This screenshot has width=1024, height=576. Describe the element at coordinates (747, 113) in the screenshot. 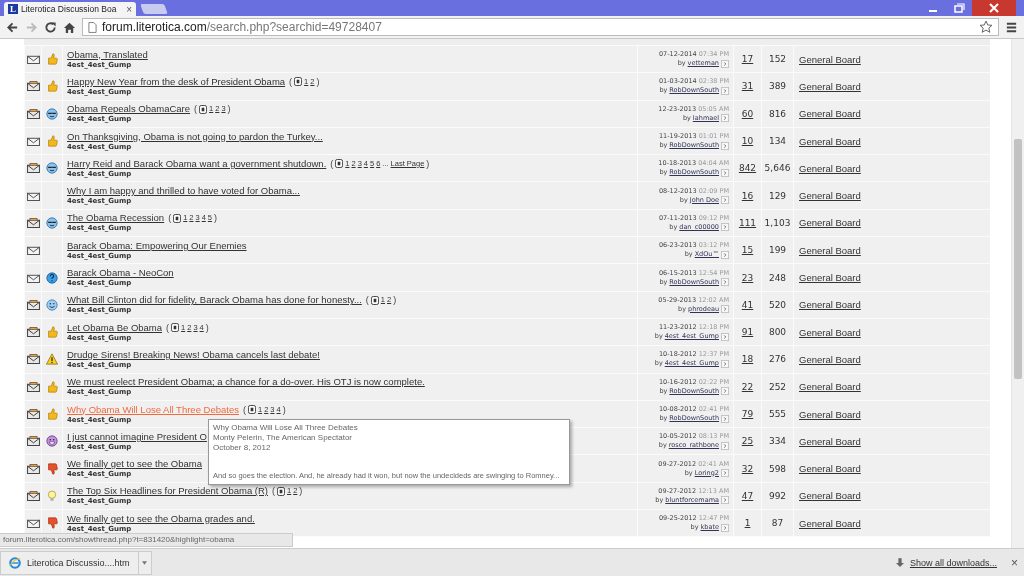

I see `replies-count-link: 60` at that location.